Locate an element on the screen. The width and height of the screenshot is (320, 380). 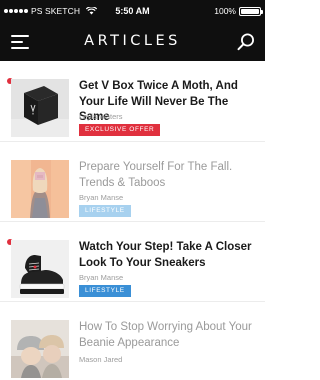
v-box-thumbnail-art is located at coordinates (40, 108).